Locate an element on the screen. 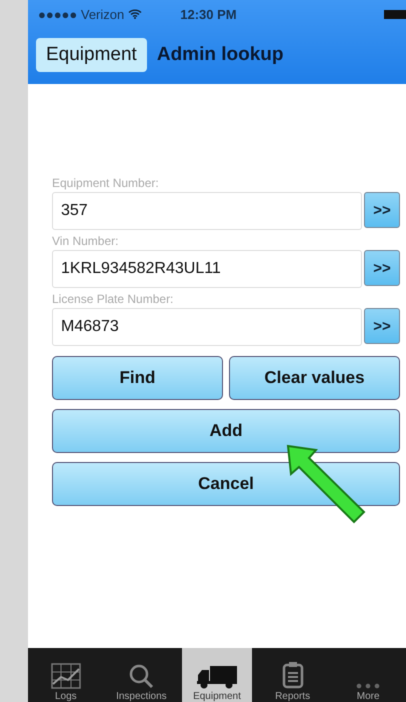 The image size is (406, 702). carrier-text: ●●●●● Verizon is located at coordinates (81, 14).